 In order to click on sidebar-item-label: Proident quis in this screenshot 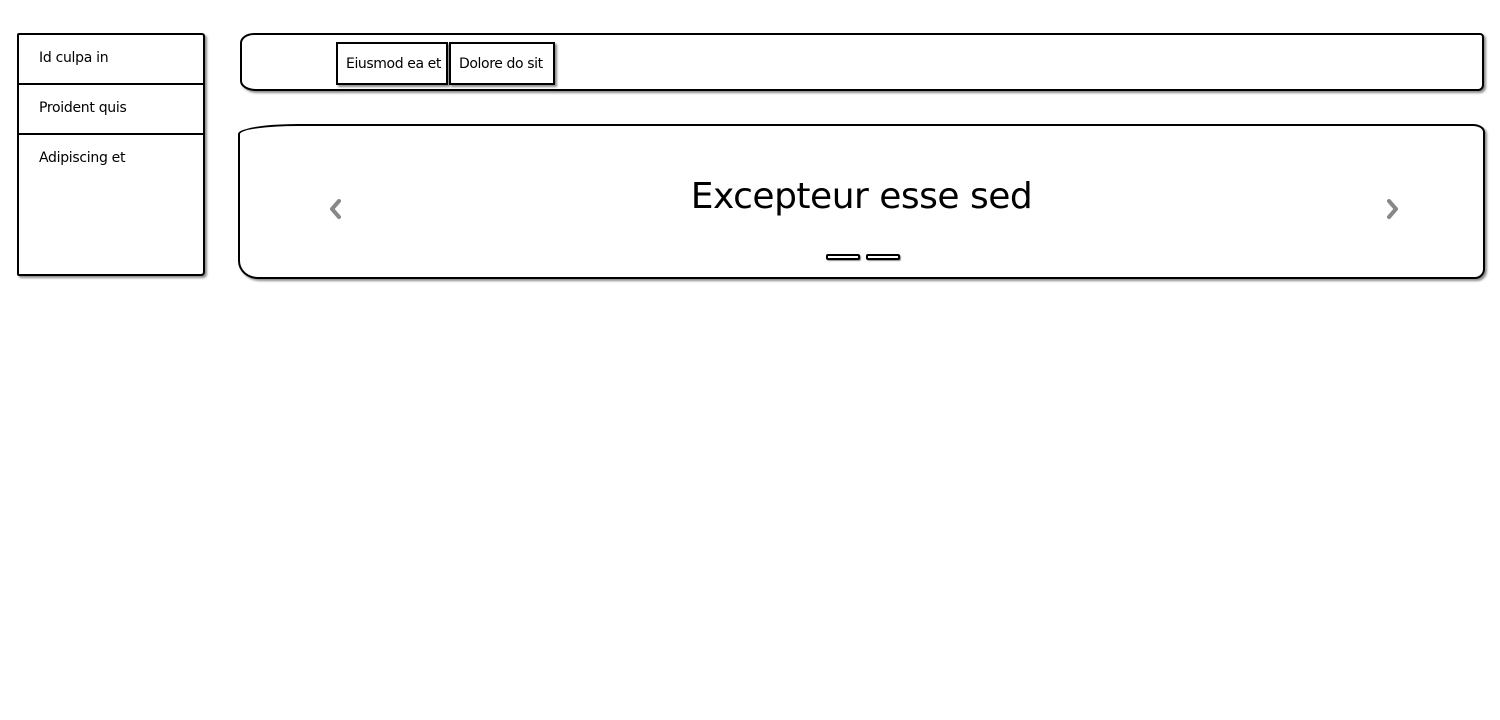, I will do `click(83, 108)`.